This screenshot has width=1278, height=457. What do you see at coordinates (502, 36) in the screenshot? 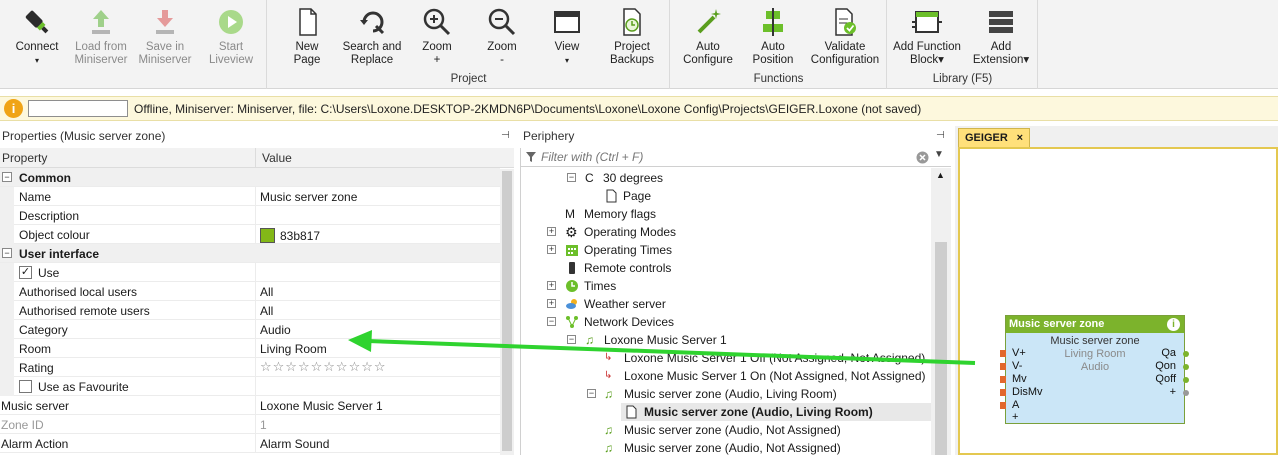
I see `zoom-out-button: Zoom -` at bounding box center [502, 36].